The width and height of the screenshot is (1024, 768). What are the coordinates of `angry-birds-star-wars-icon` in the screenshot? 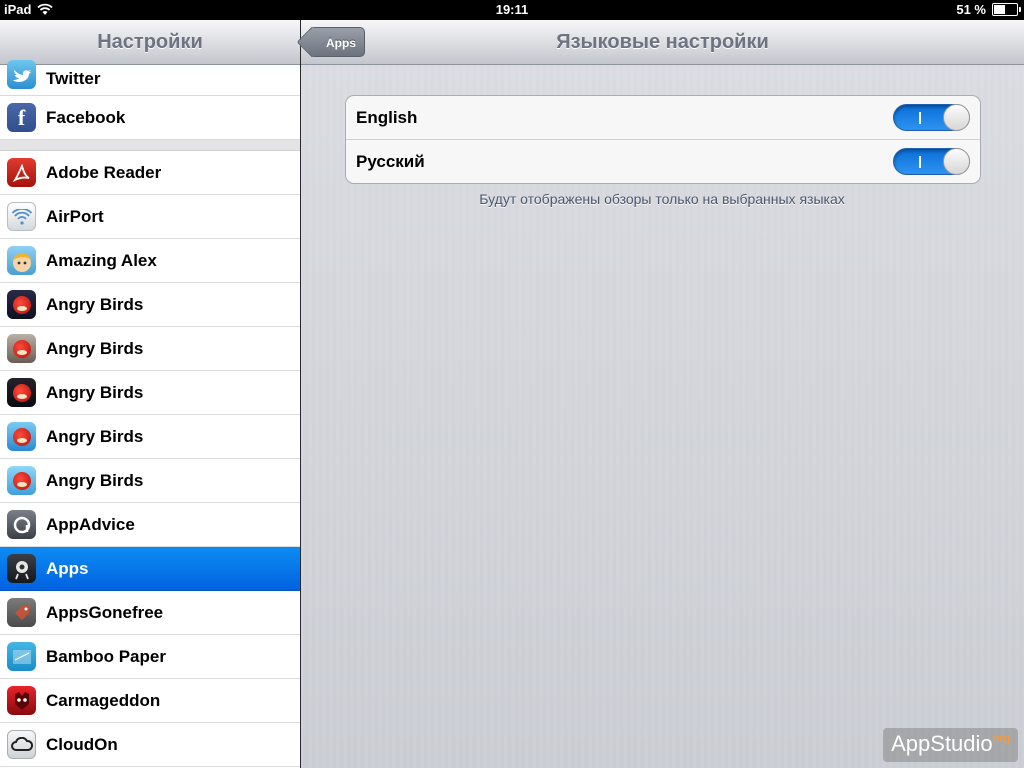 It's located at (21, 392).